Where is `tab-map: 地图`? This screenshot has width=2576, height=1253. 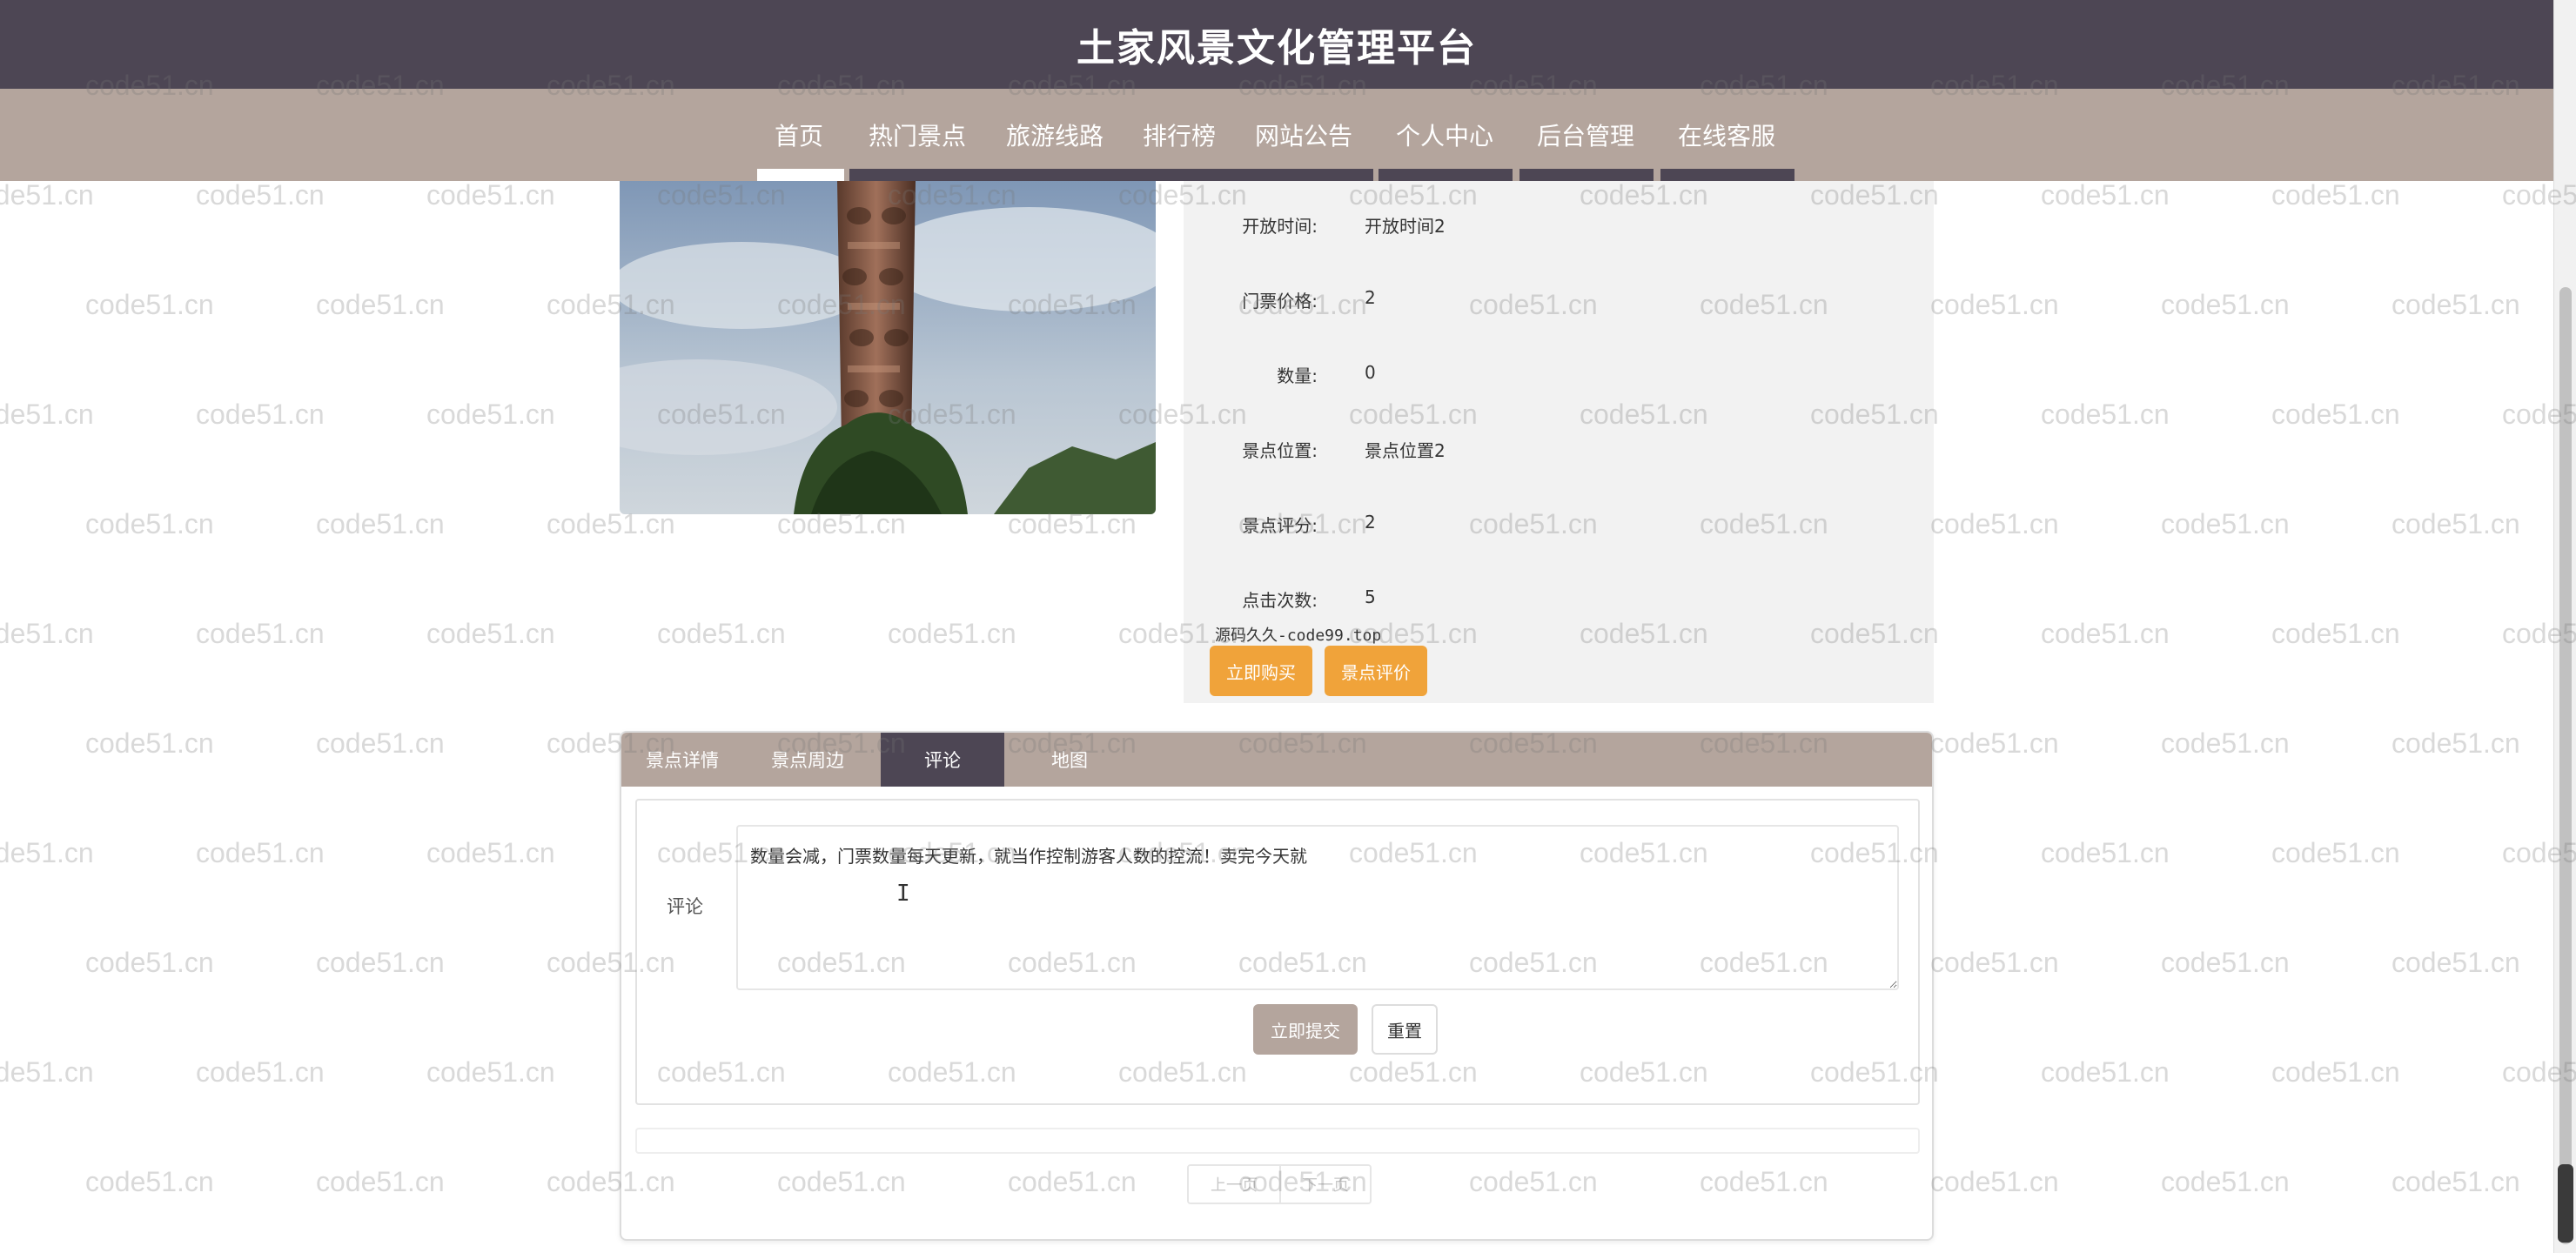
tab-map: 地图 is located at coordinates (1069, 760).